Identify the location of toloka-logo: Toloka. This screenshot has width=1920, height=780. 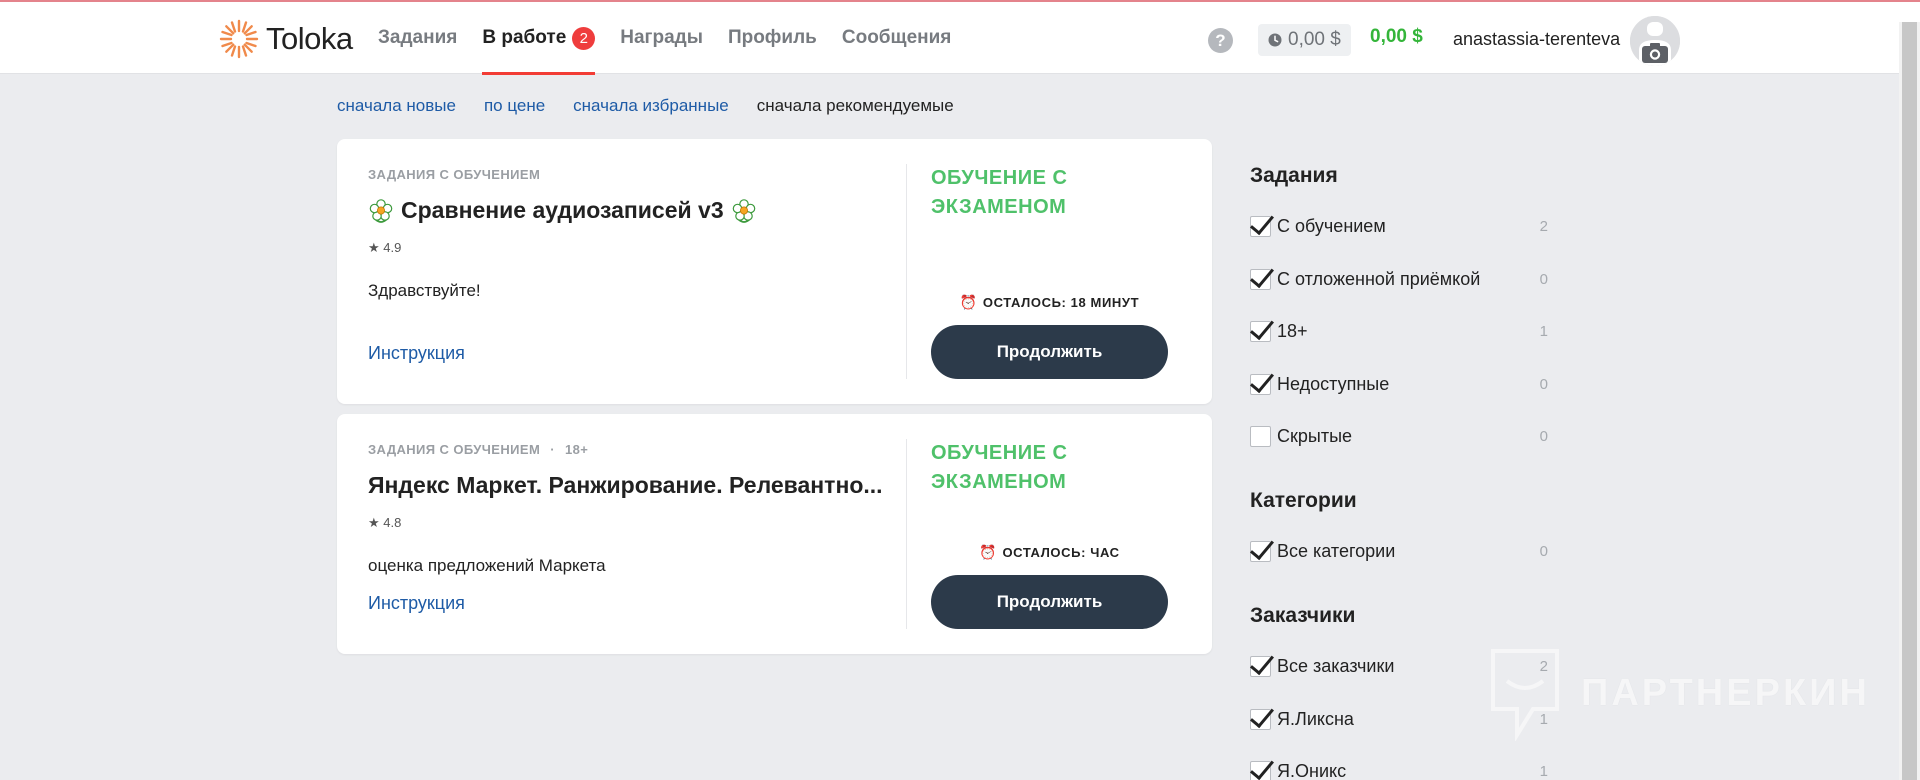
(285, 39).